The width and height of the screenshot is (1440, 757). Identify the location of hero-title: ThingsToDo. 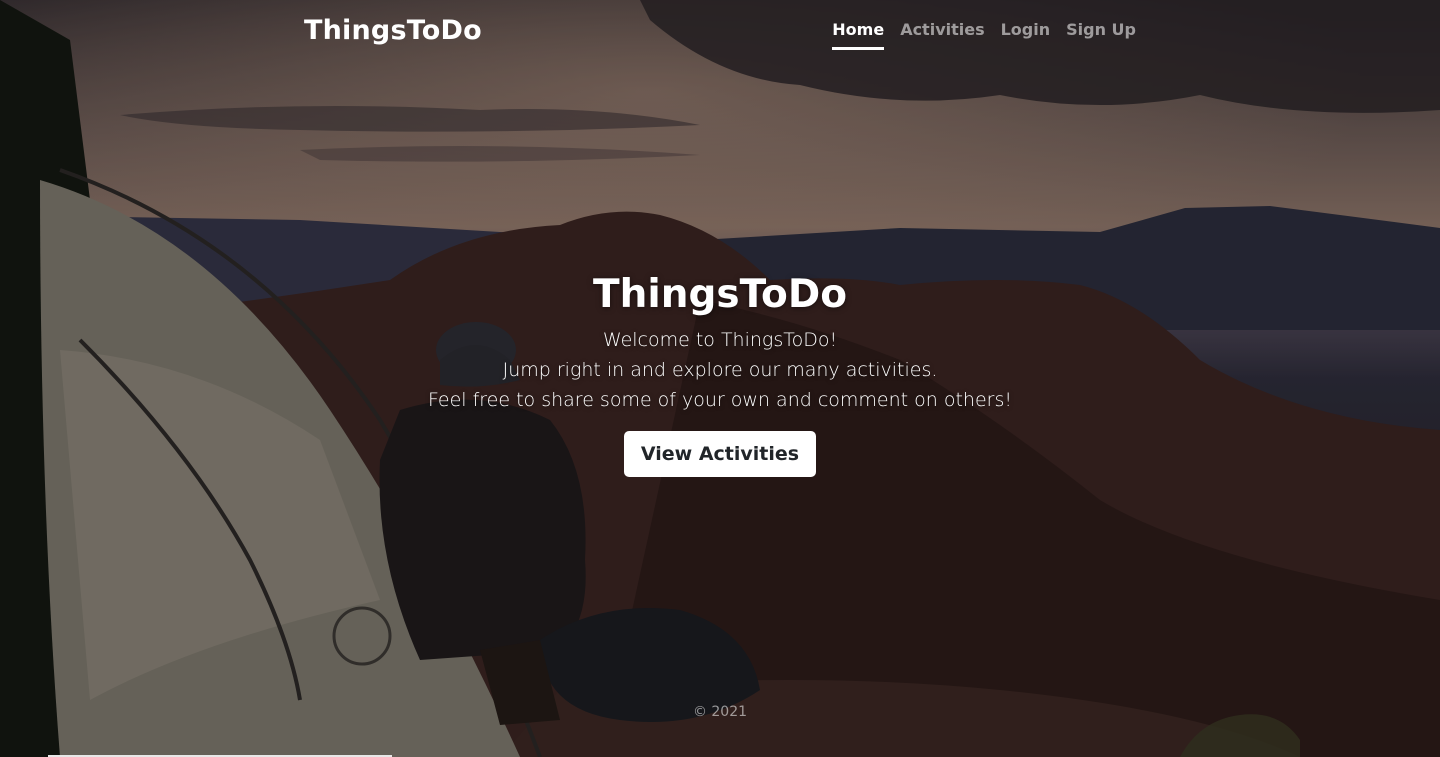
(719, 294).